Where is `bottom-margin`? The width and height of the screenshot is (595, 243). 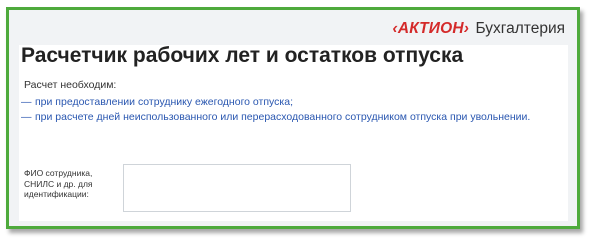 bottom-margin is located at coordinates (293, 223).